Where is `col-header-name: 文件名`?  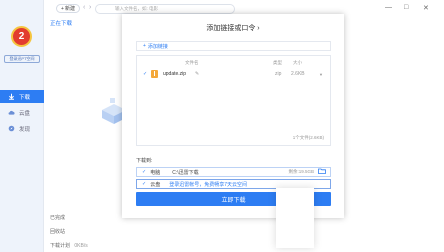
col-header-name: 文件名 is located at coordinates (192, 62).